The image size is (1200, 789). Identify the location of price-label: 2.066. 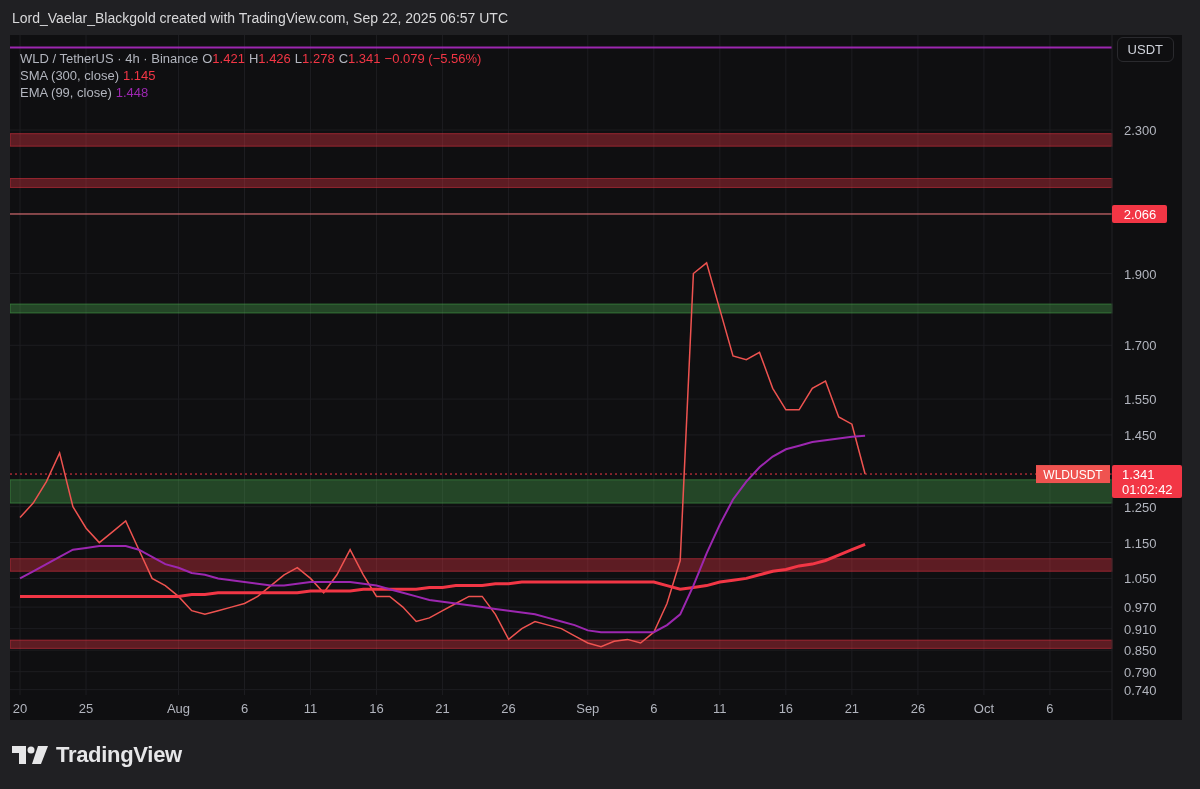
(1139, 214).